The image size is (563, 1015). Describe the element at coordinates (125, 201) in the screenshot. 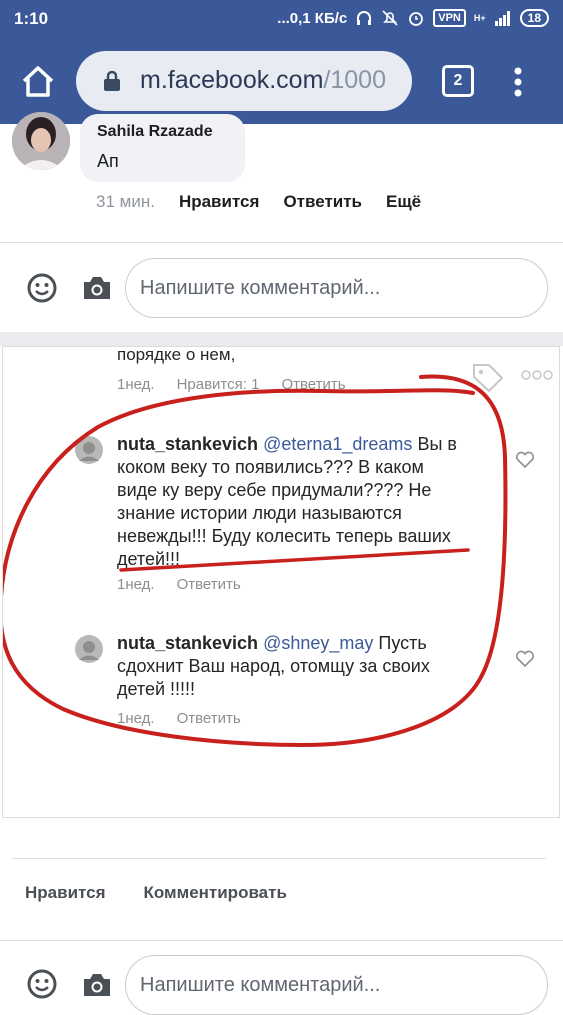

I see `comment-time: 31 мин.` at that location.